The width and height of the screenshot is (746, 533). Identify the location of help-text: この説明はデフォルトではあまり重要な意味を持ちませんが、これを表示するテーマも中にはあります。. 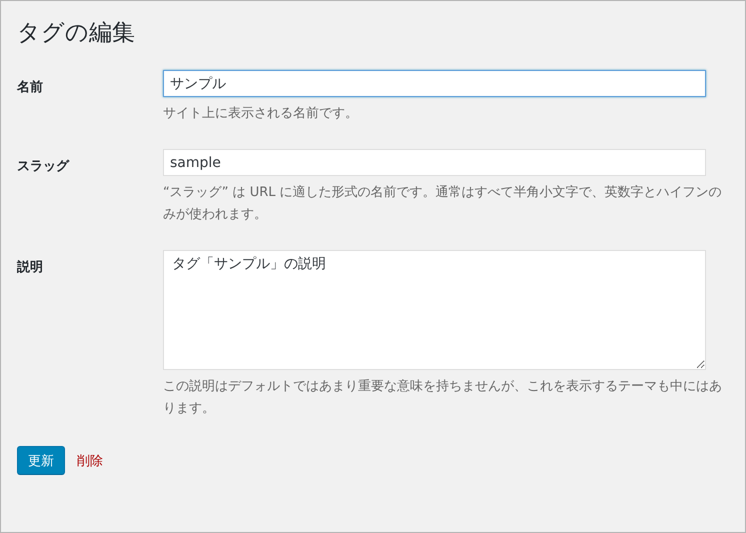
(443, 398).